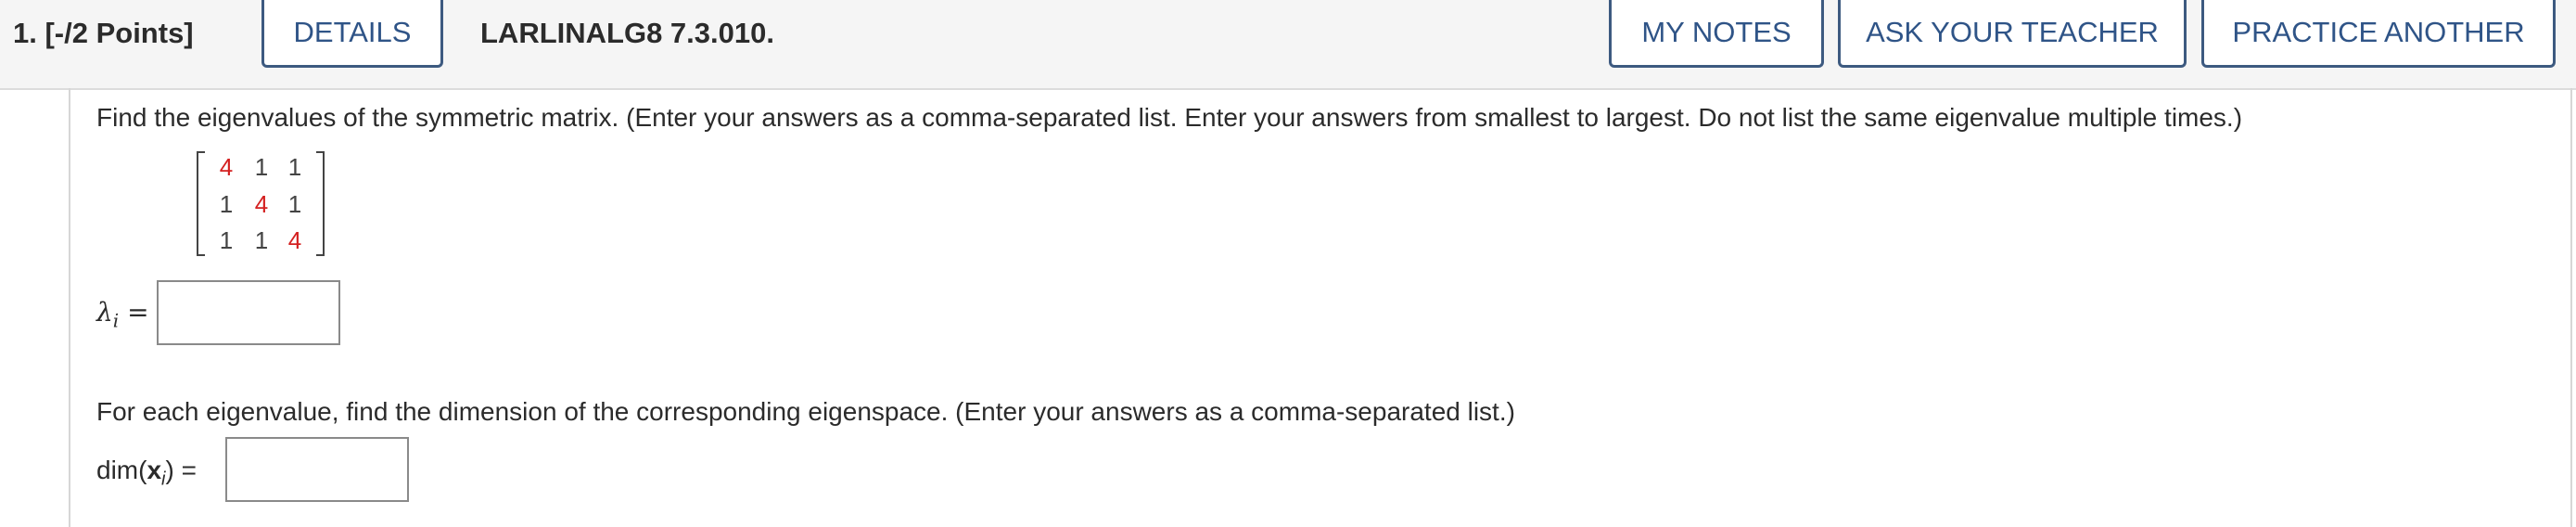 The width and height of the screenshot is (2576, 527). Describe the element at coordinates (2379, 34) in the screenshot. I see `practice-another-button: PRACTICE ANOTHER` at that location.